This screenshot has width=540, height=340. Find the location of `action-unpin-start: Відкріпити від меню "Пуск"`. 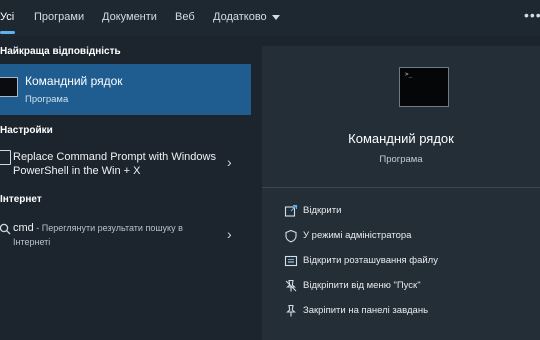

action-unpin-start: Відкріпити від меню "Пуск" is located at coordinates (409, 287).